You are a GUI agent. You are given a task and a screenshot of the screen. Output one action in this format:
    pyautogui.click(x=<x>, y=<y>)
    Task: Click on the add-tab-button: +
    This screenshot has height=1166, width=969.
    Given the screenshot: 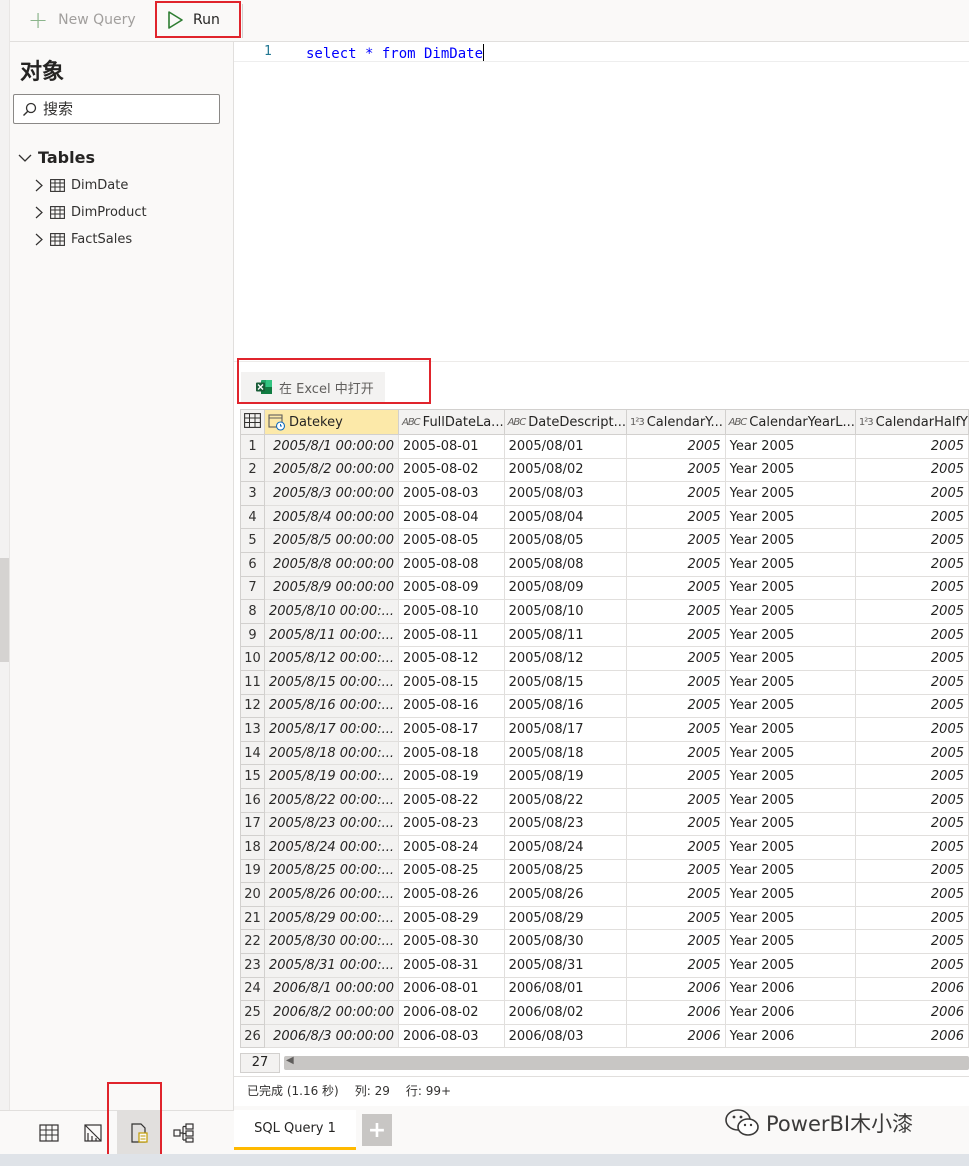 What is the action you would take?
    pyautogui.click(x=377, y=1130)
    